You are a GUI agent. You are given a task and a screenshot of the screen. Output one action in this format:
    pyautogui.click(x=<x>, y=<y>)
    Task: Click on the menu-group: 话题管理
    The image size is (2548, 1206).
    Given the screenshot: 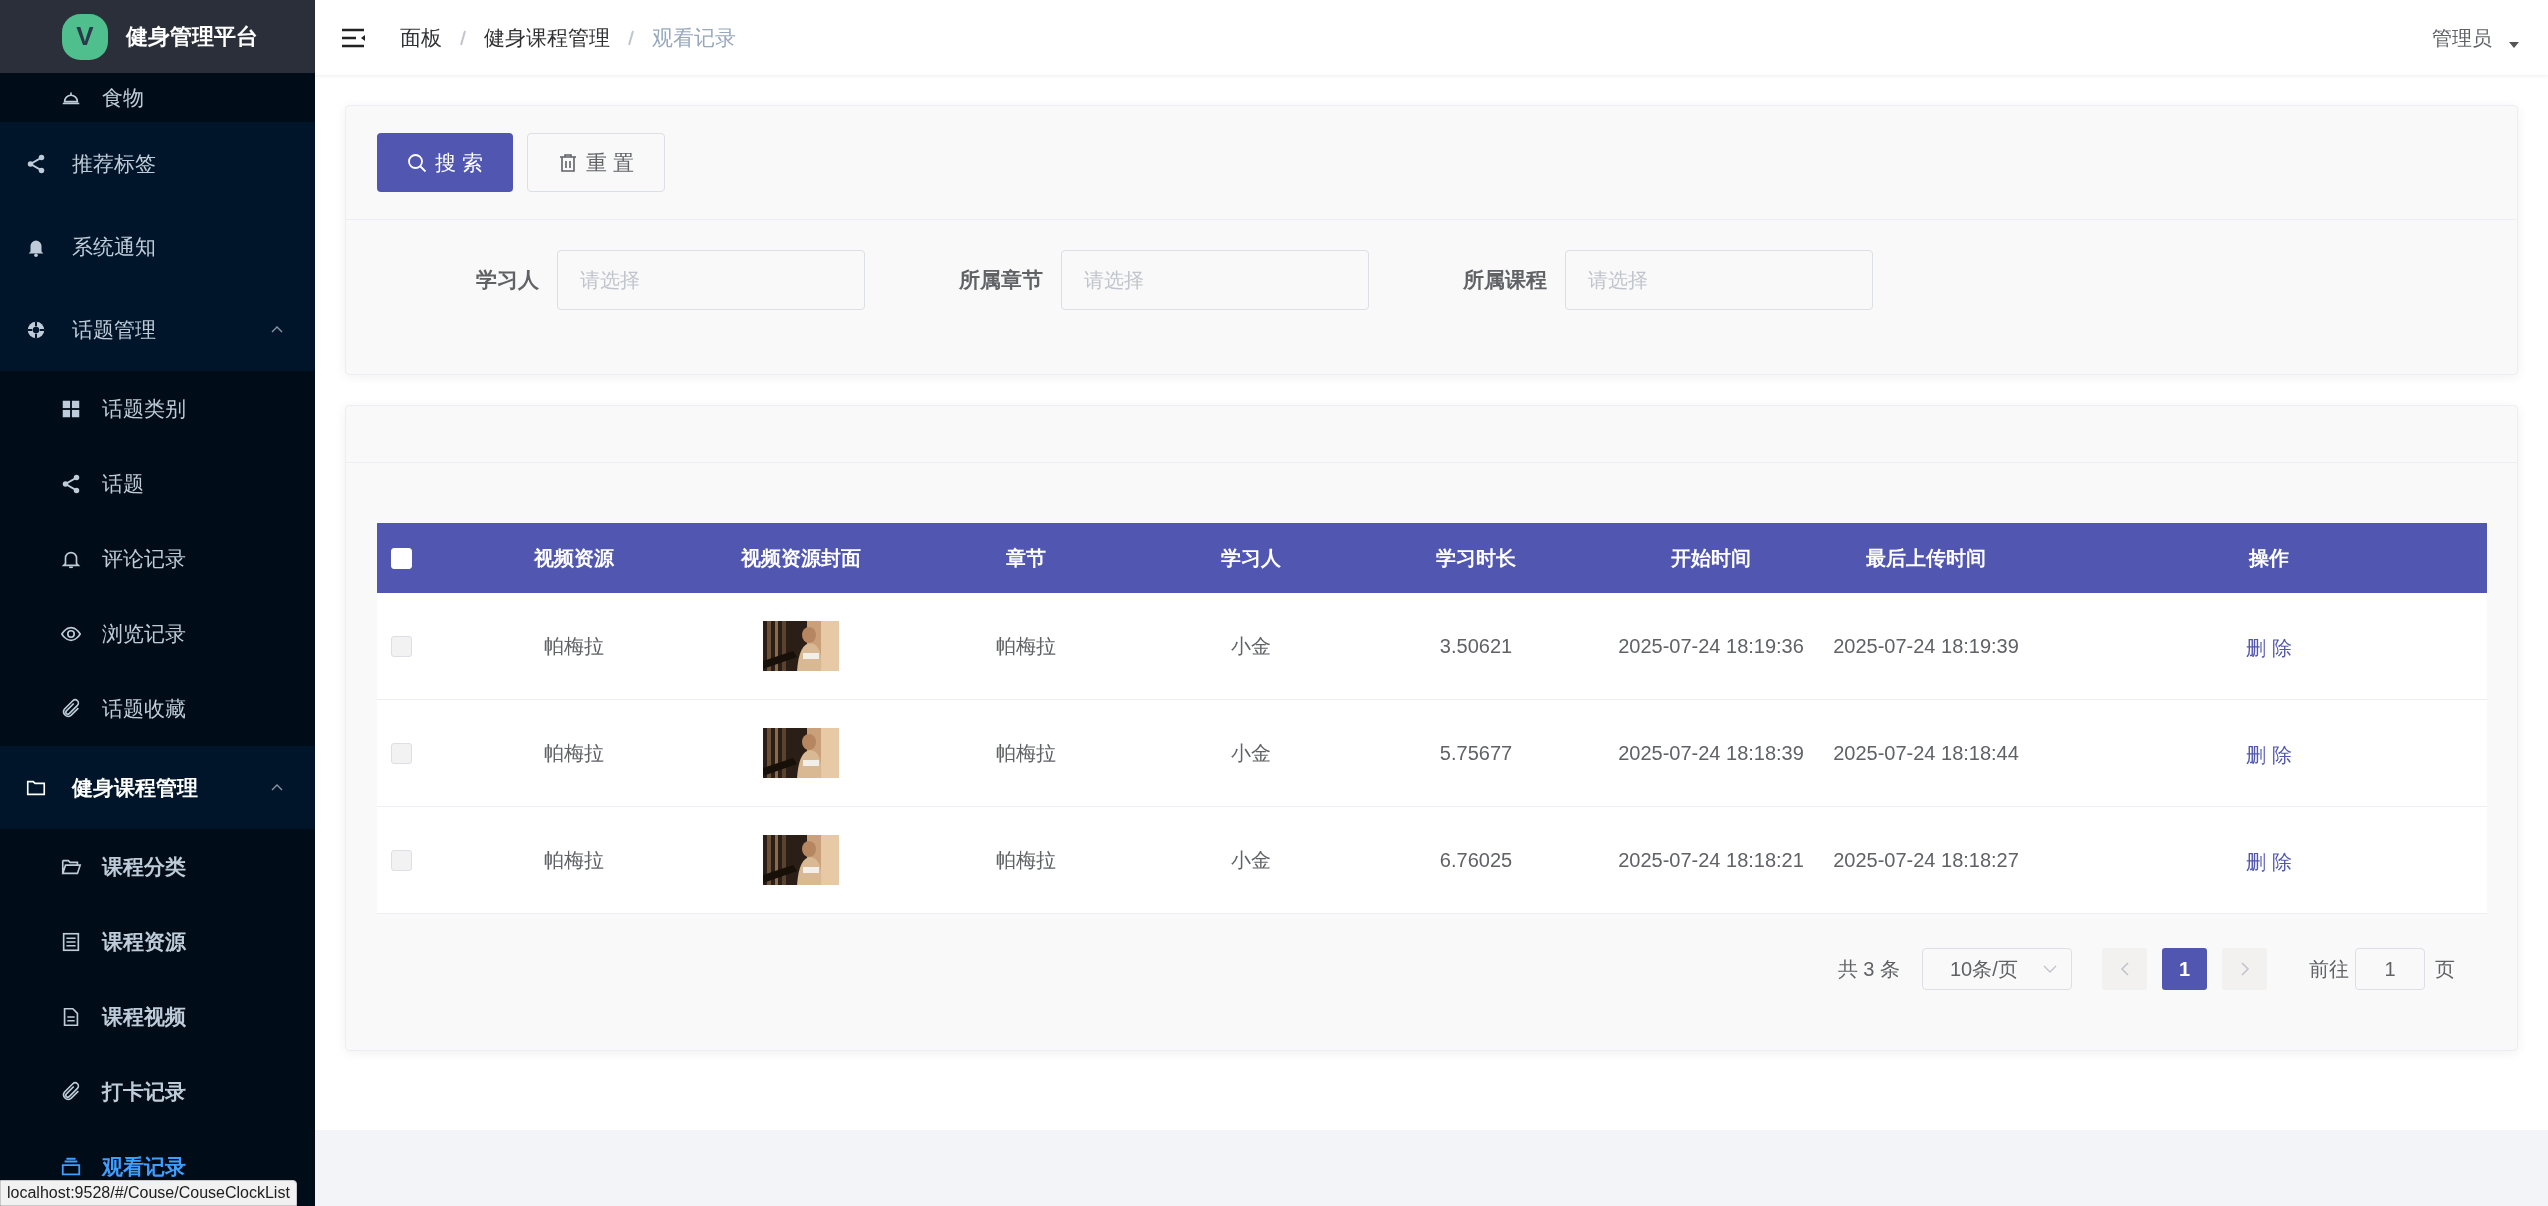 What is the action you would take?
    pyautogui.click(x=157, y=329)
    